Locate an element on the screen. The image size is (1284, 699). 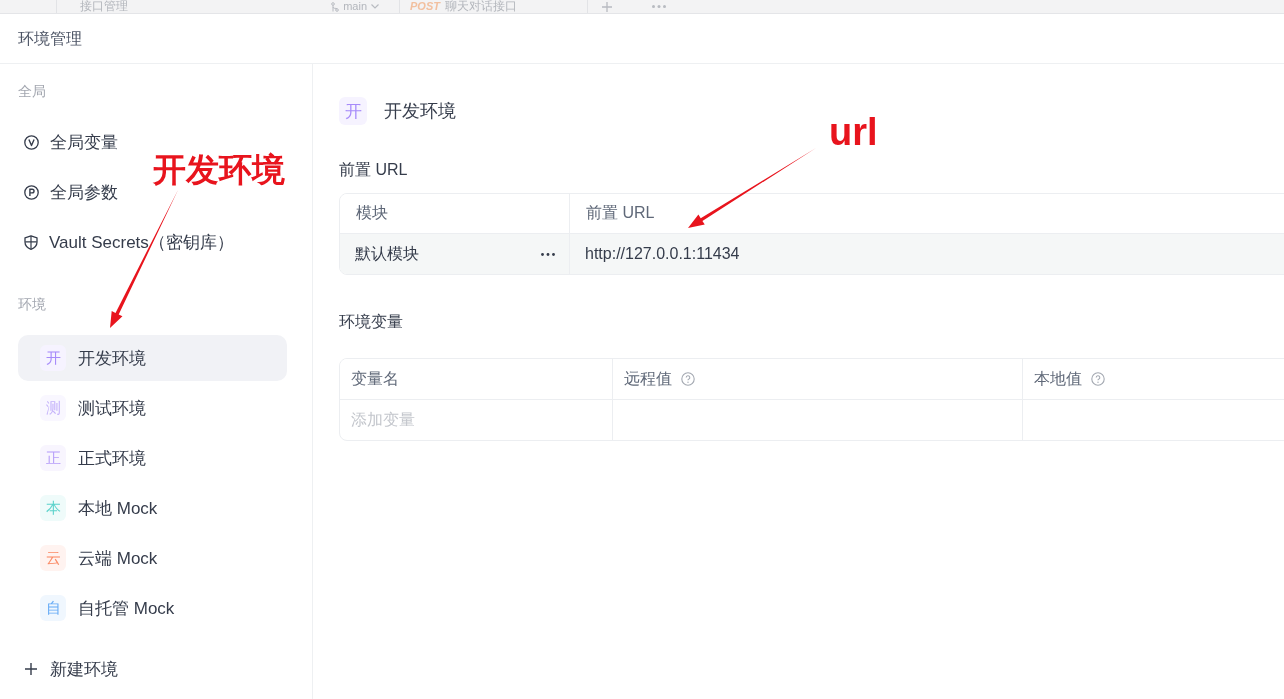
section-heading: 环境变量 is located at coordinates (371, 322).